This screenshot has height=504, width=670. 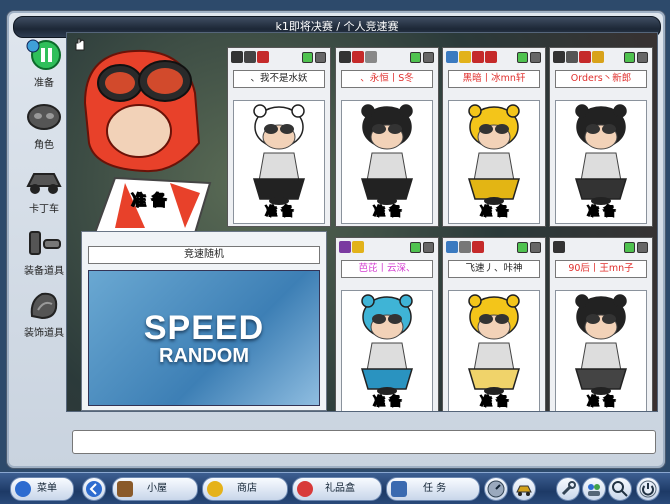 I want to click on player-slot: 飞速丿、咔神准 备, so click(x=494, y=324).